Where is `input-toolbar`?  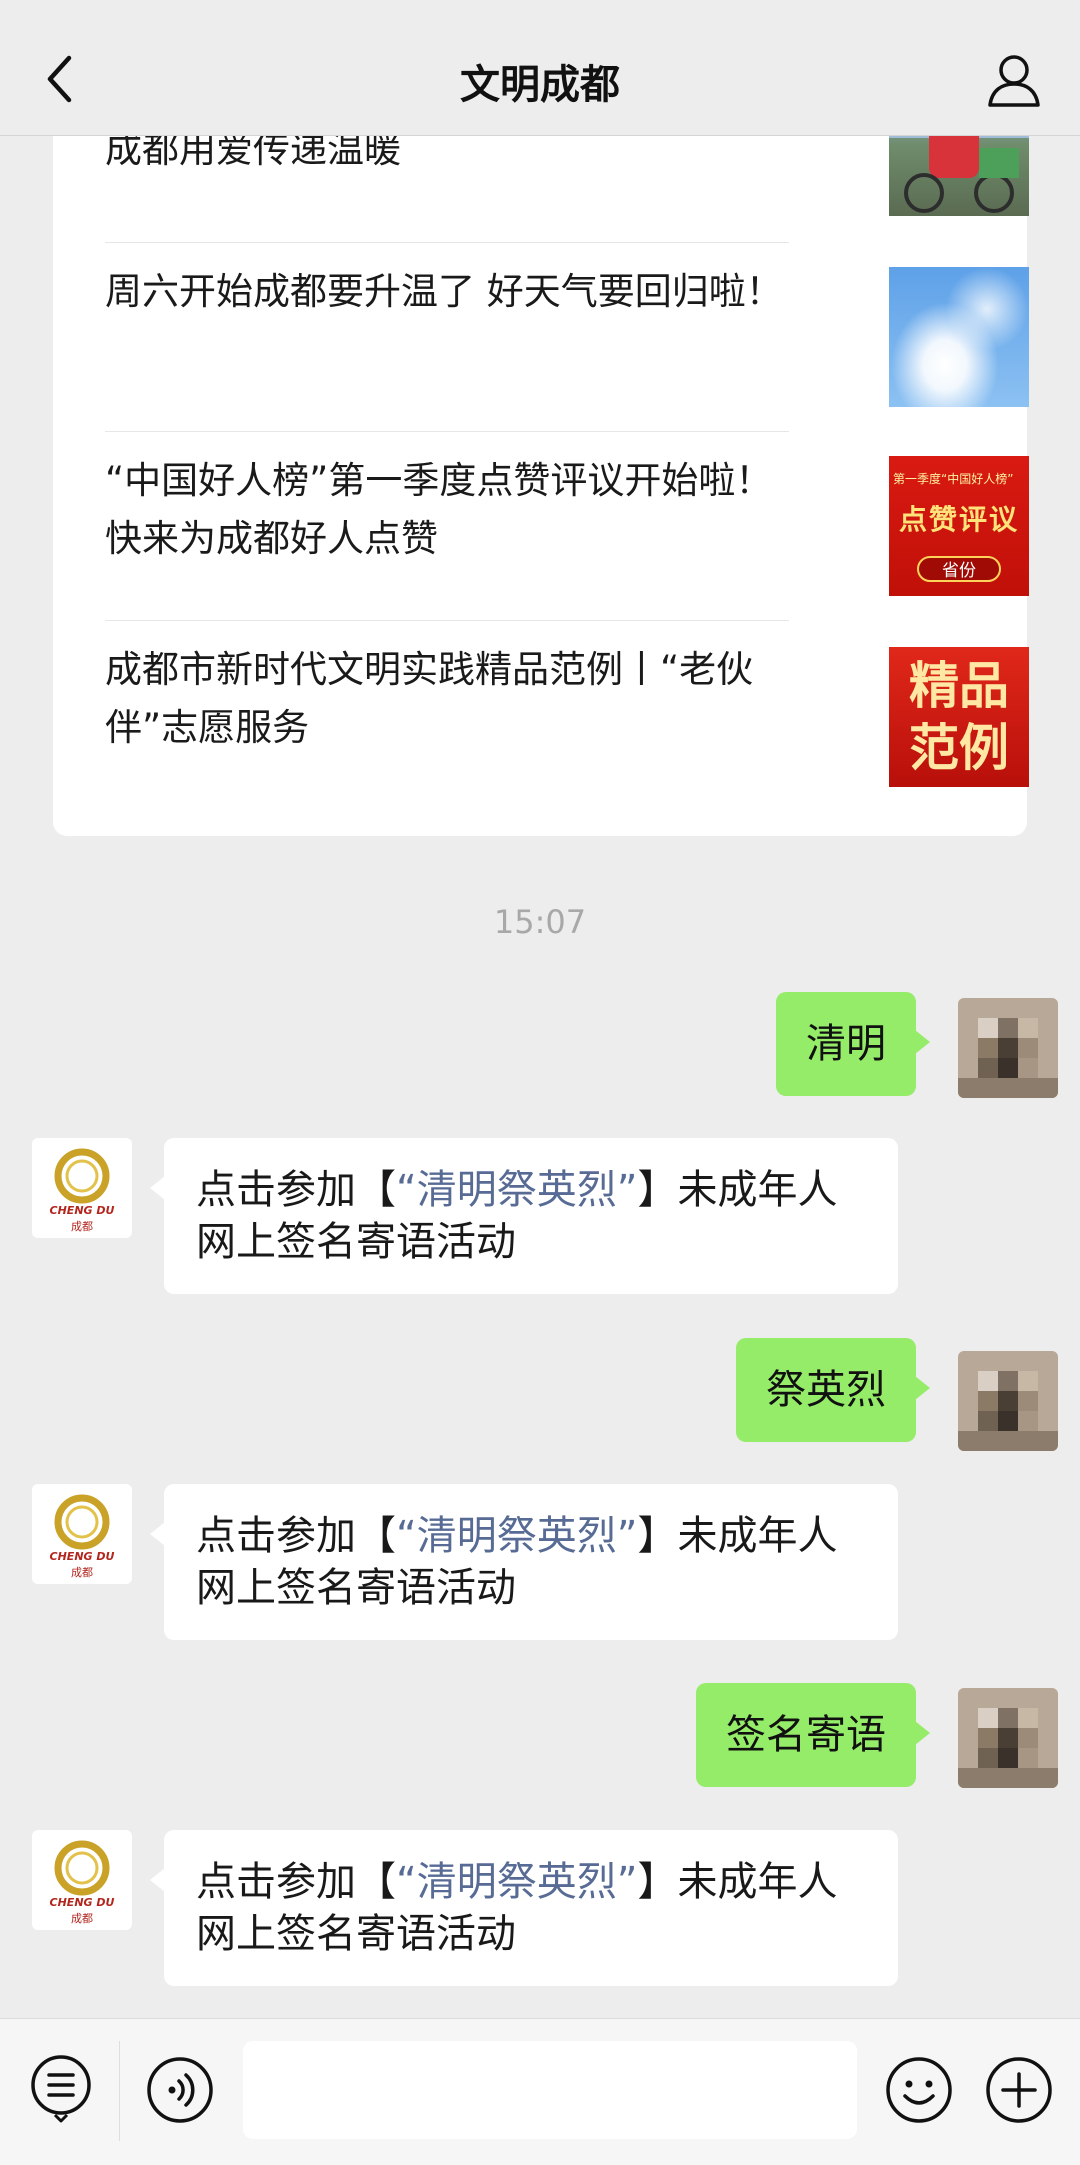 input-toolbar is located at coordinates (540, 2091).